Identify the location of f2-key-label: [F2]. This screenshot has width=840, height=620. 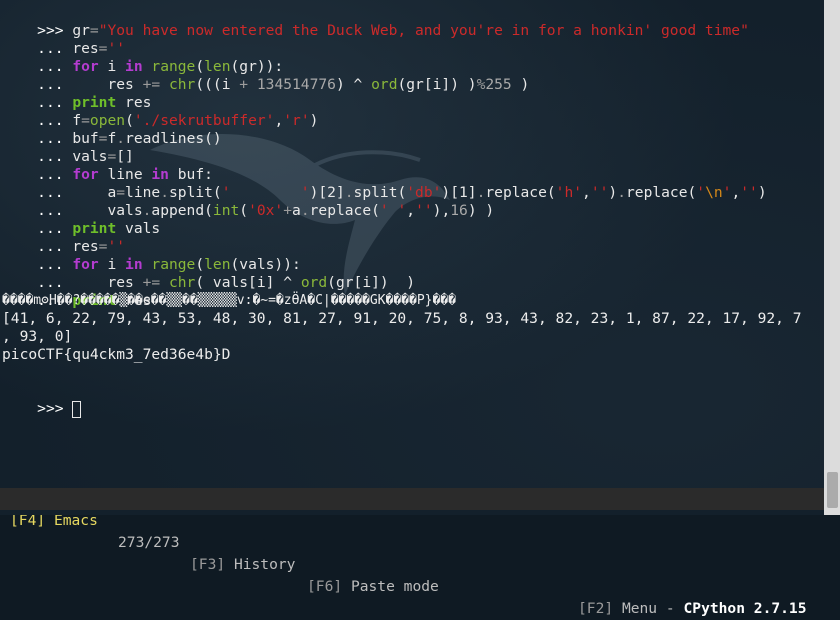
(596, 608).